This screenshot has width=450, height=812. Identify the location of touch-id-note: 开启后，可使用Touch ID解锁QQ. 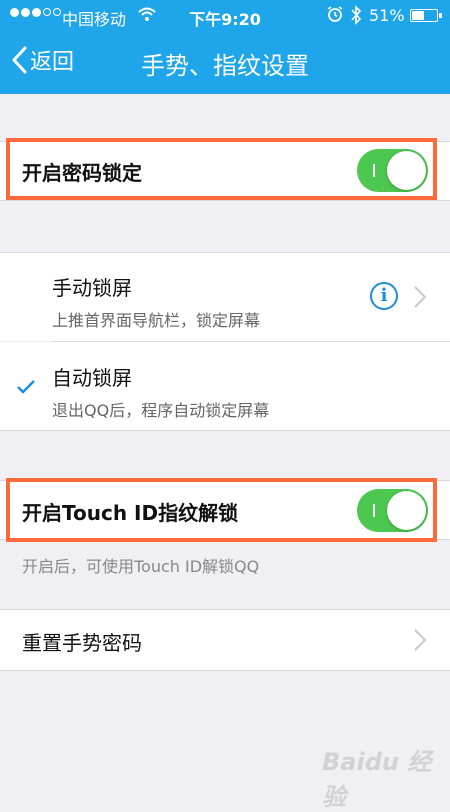
(141, 566).